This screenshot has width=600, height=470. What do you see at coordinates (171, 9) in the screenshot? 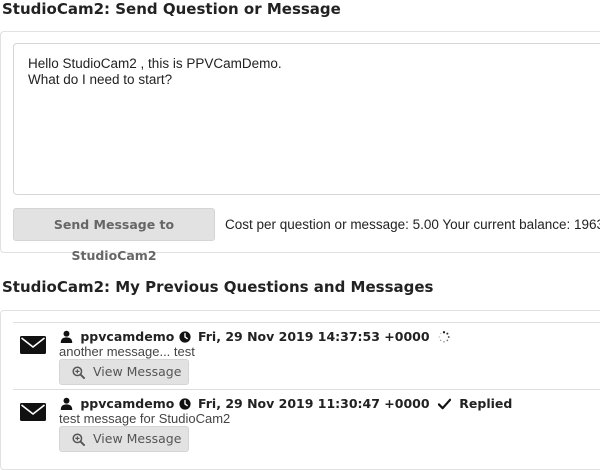
I see `send-section-heading: StudioCam2: Send Question or Message` at bounding box center [171, 9].